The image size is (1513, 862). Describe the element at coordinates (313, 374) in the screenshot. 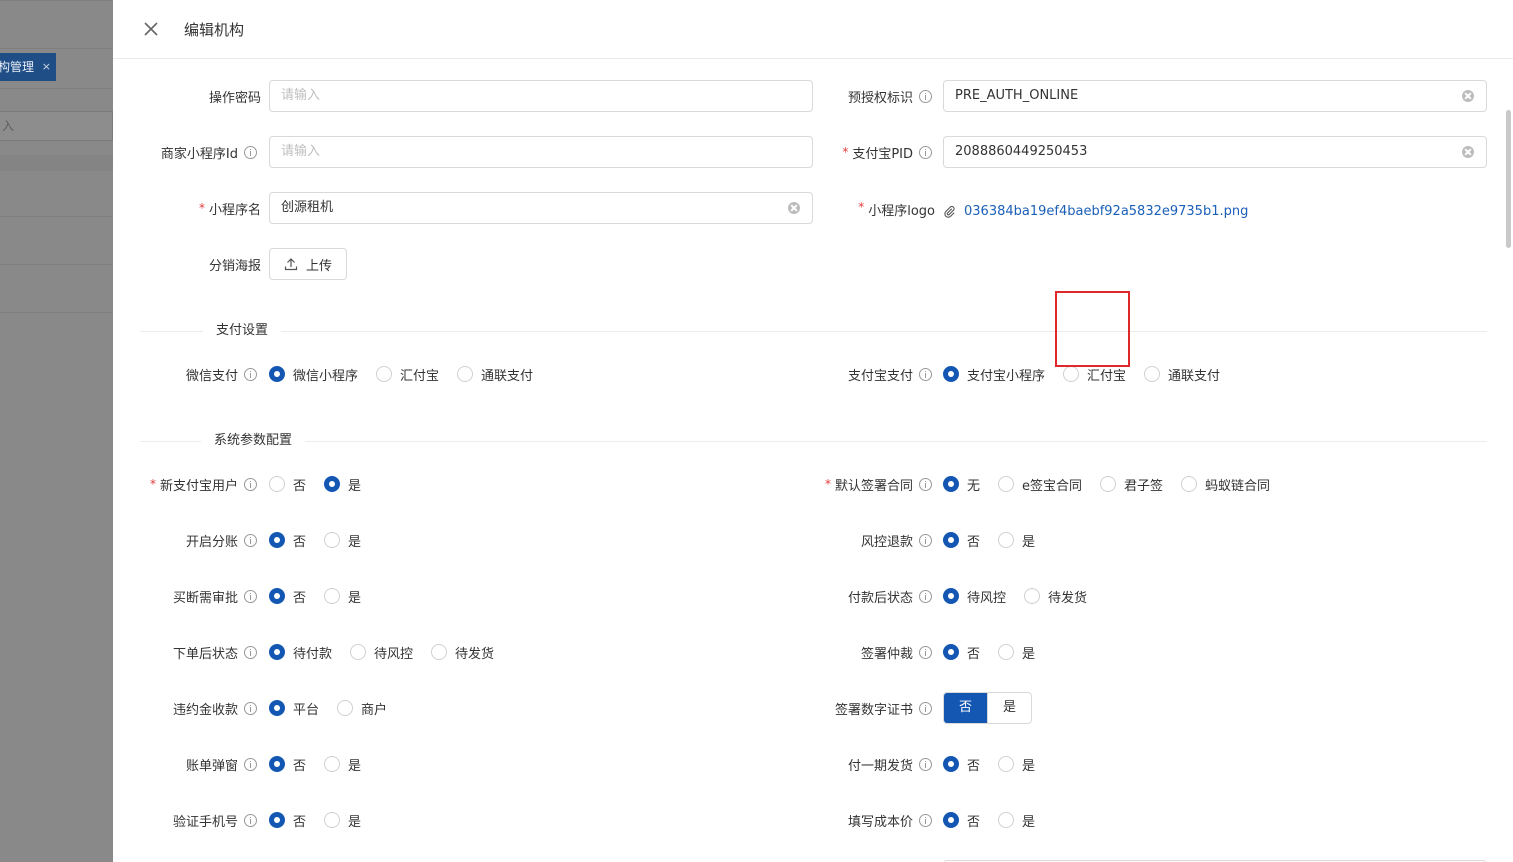

I see `radio-option: 微信小程序` at that location.